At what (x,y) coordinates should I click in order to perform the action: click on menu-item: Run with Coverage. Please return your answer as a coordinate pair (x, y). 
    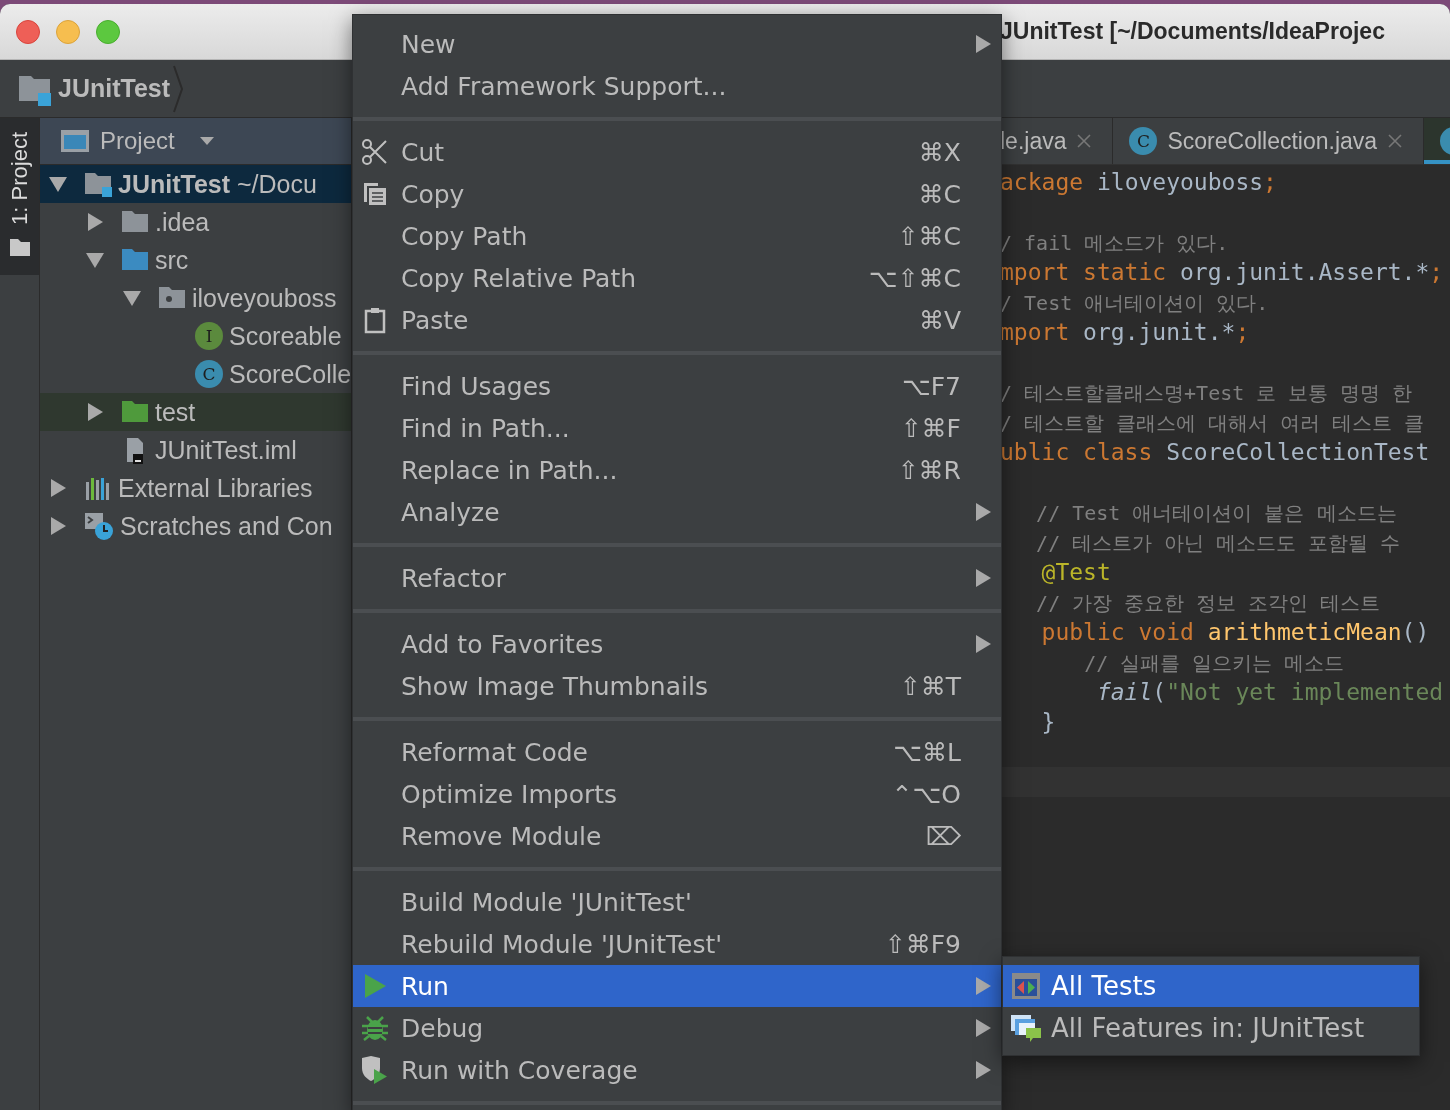
    Looking at the image, I should click on (677, 1070).